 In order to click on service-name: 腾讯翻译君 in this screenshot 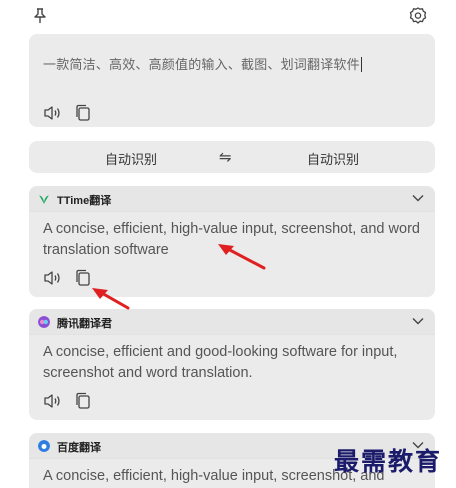, I will do `click(84, 324)`.